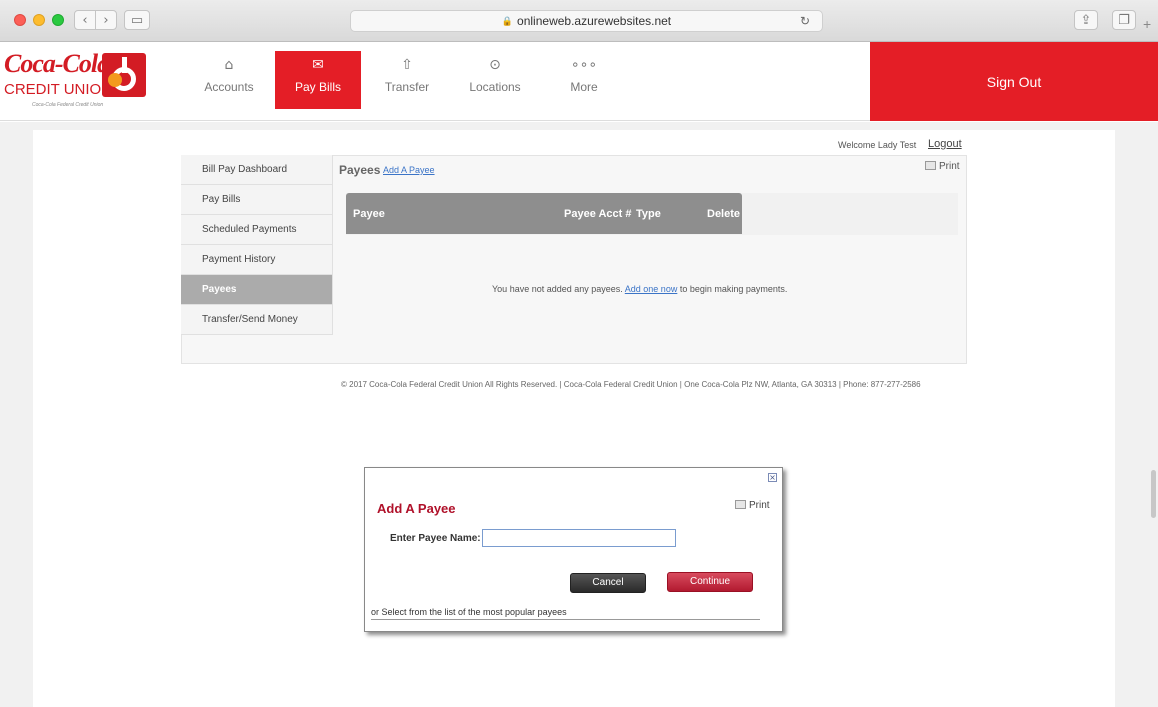 Image resolution: width=1158 pixels, height=707 pixels. What do you see at coordinates (1014, 81) in the screenshot?
I see `sign-out-button: Sign Out` at bounding box center [1014, 81].